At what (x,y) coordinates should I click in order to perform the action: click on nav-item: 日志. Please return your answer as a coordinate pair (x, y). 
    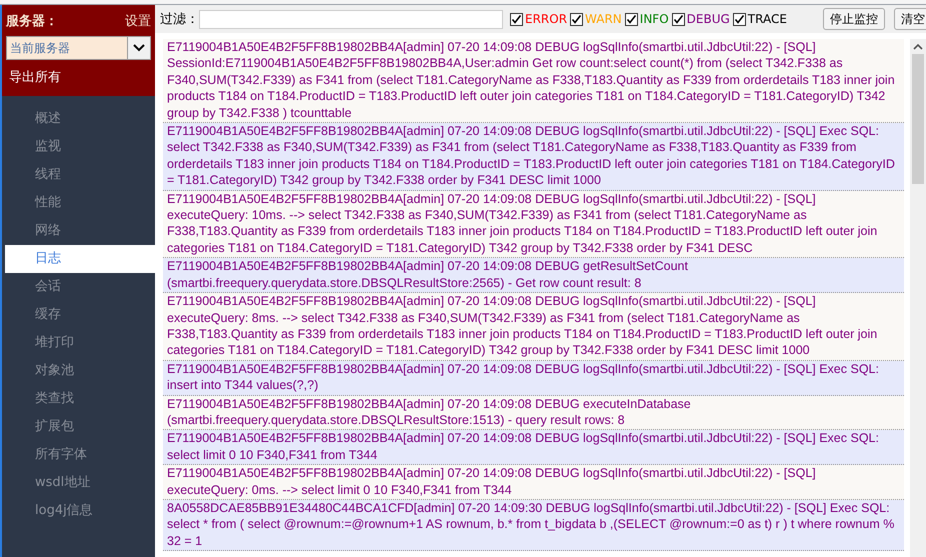
    Looking at the image, I should click on (80, 259).